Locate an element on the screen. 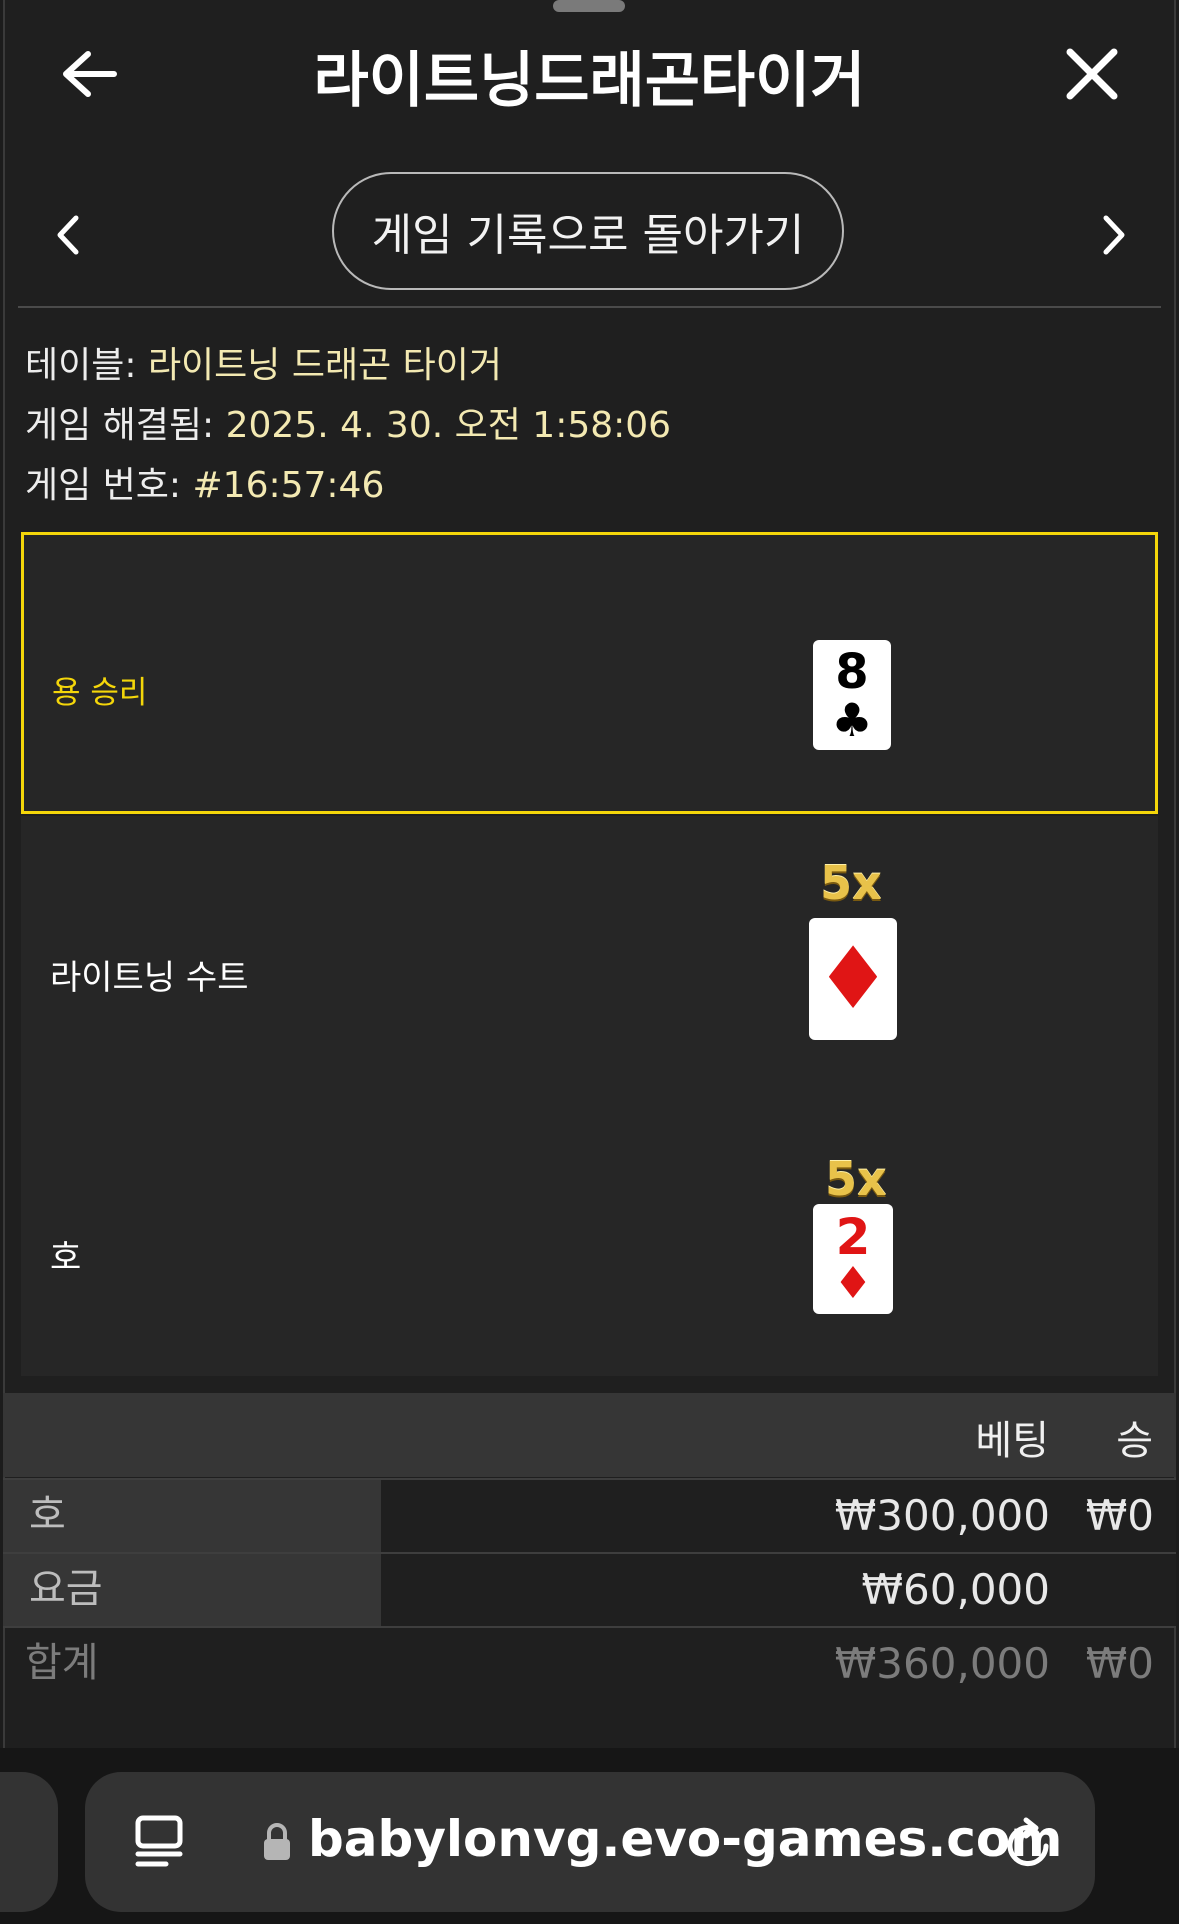 This screenshot has height=1924, width=1179. bets-table-row: 호 ₩300,000 ₩0 is located at coordinates (589, 1515).